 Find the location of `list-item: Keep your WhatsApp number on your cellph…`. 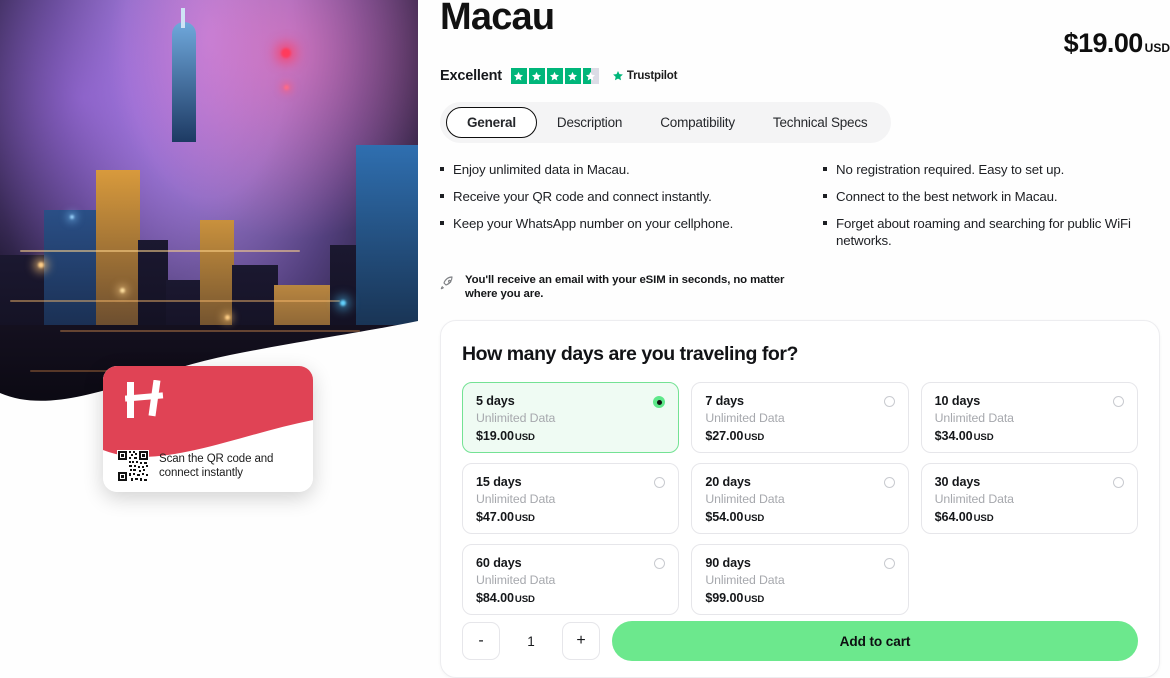

list-item: Keep your WhatsApp number on your cellph… is located at coordinates (613, 223).